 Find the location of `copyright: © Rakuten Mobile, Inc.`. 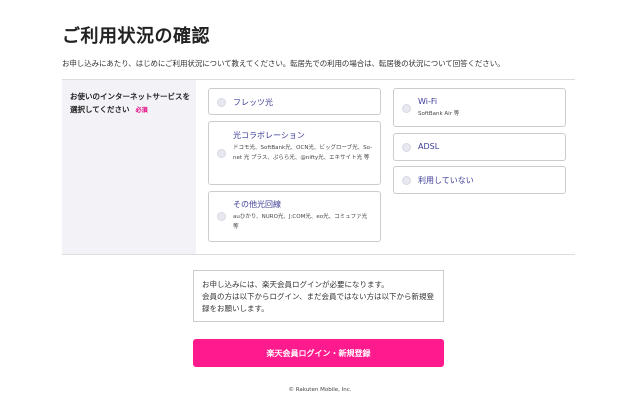

copyright: © Rakuten Mobile, Inc. is located at coordinates (320, 390).